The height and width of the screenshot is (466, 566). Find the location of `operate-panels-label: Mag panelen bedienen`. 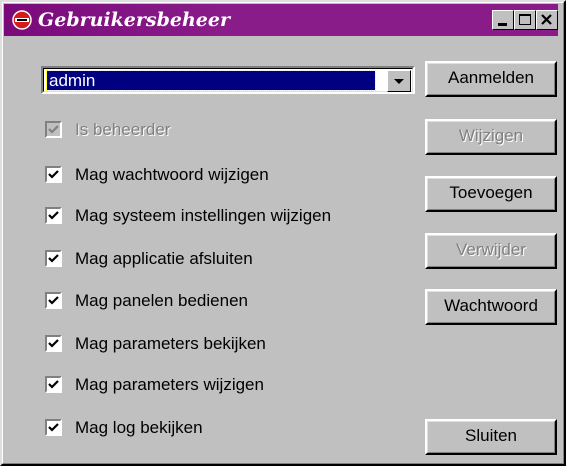

operate-panels-label: Mag panelen bedienen is located at coordinates (161, 301).